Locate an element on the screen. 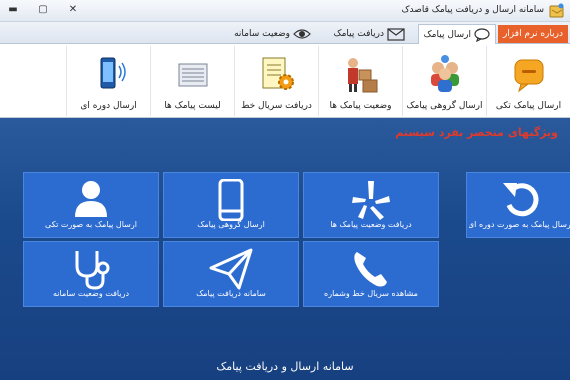 Image resolution: width=570 pixels, height=380 pixels. close-icon: ✕ is located at coordinates (73, 10).